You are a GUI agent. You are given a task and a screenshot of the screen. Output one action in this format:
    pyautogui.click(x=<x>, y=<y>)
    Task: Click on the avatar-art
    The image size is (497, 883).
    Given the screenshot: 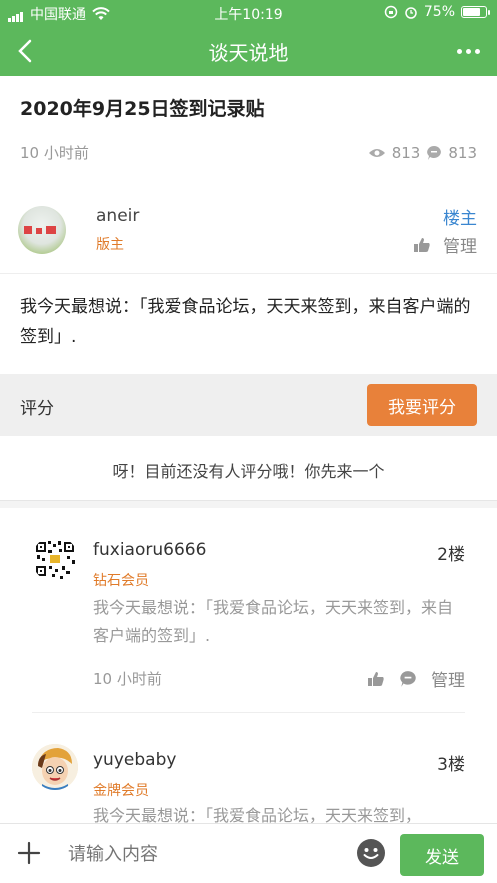 What is the action you would take?
    pyautogui.click(x=42, y=231)
    